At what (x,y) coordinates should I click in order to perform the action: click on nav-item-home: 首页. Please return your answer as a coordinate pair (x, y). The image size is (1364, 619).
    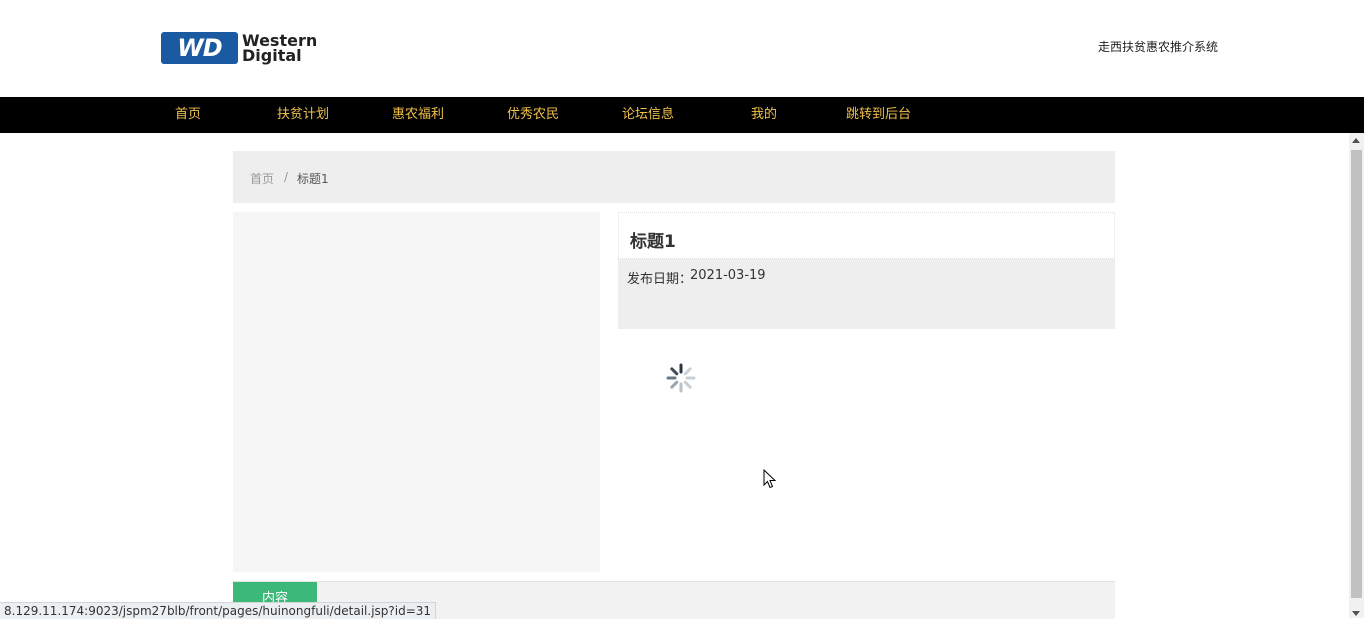
    Looking at the image, I should click on (188, 115).